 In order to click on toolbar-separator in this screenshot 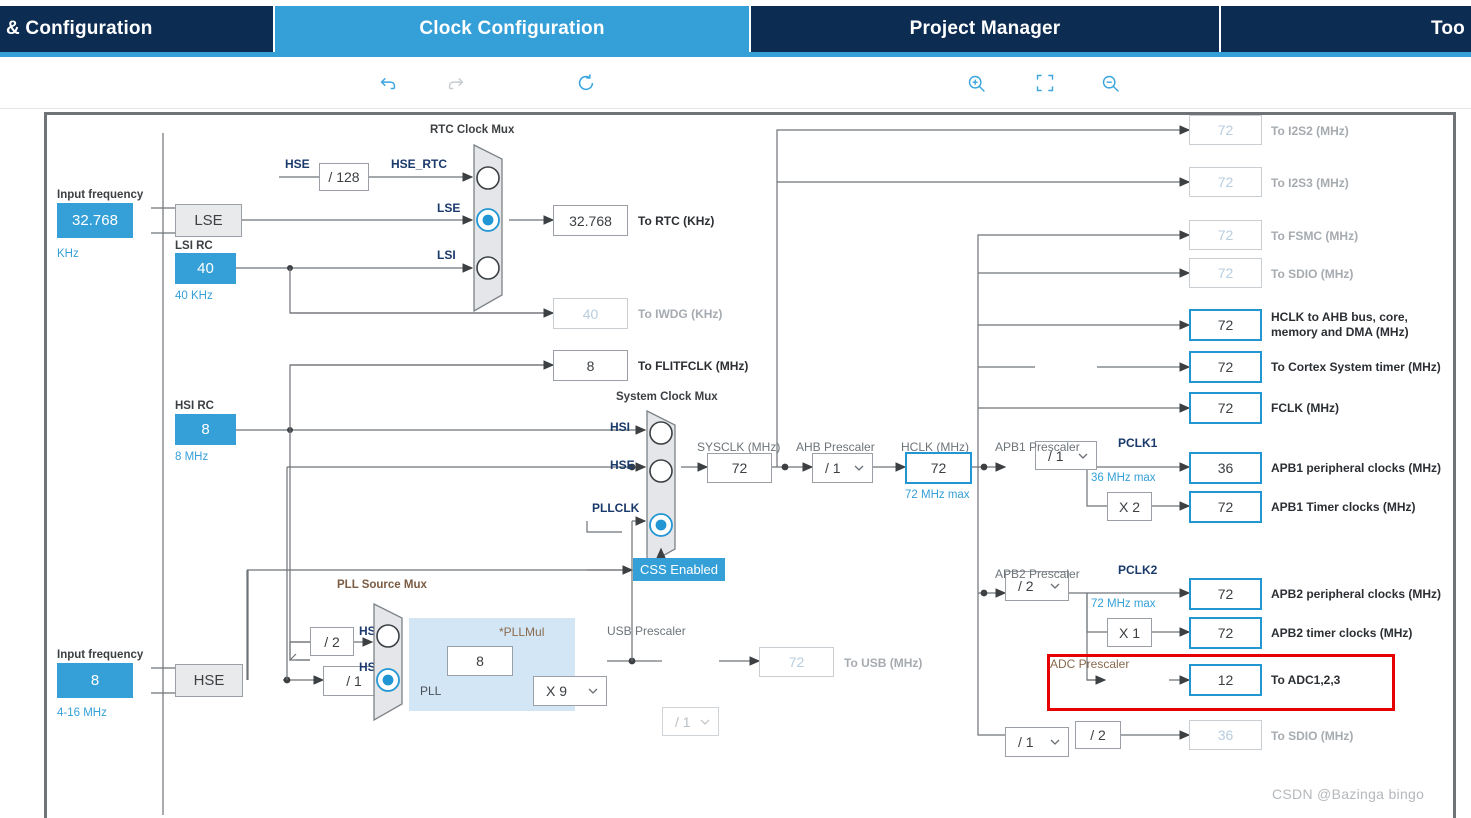, I will do `click(735, 108)`.